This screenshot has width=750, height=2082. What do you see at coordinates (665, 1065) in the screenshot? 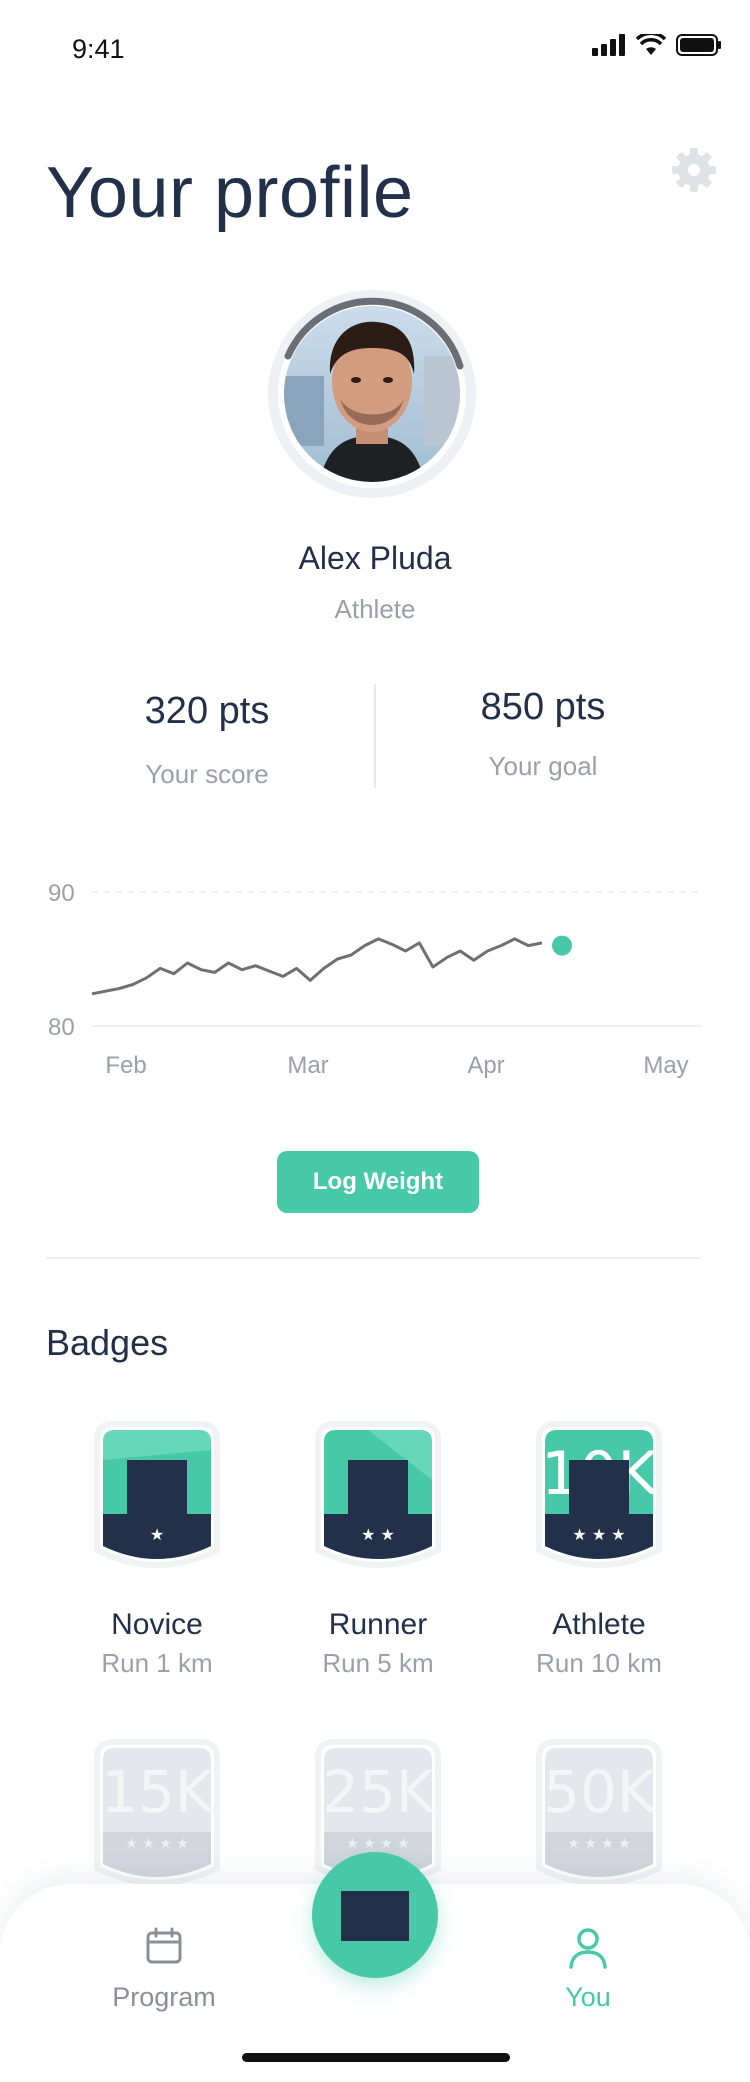
I see `x-tick-label: May` at bounding box center [665, 1065].